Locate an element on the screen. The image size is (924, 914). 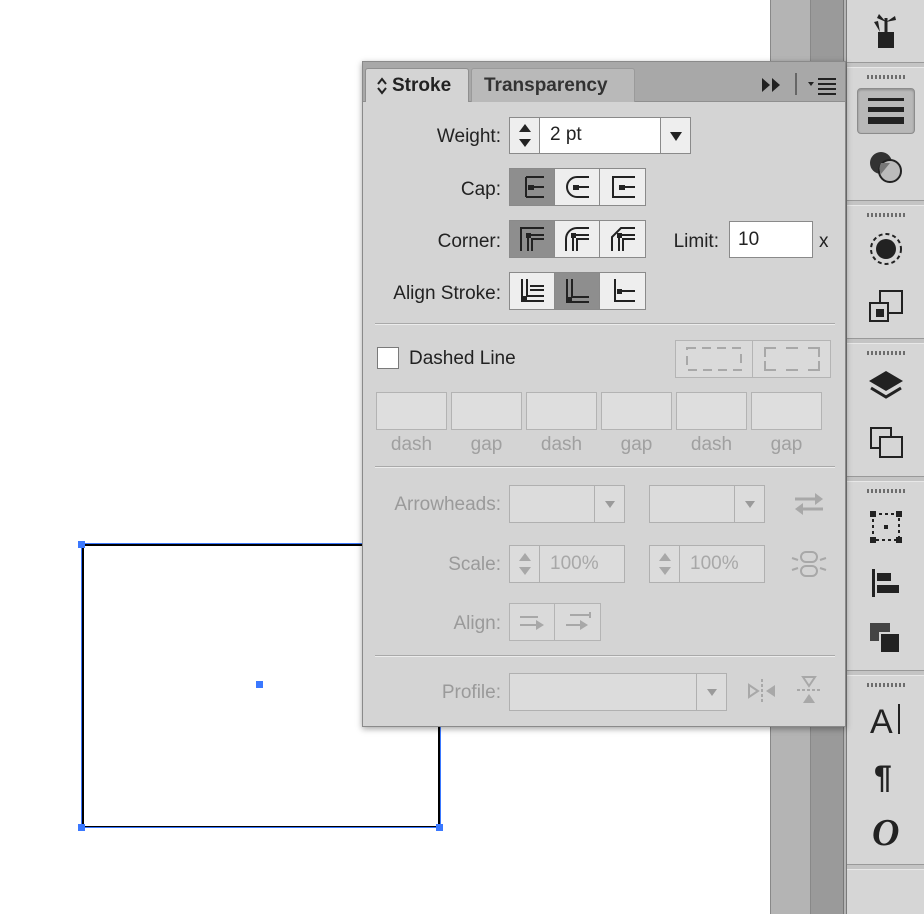
profile-dropdown is located at coordinates (711, 692).